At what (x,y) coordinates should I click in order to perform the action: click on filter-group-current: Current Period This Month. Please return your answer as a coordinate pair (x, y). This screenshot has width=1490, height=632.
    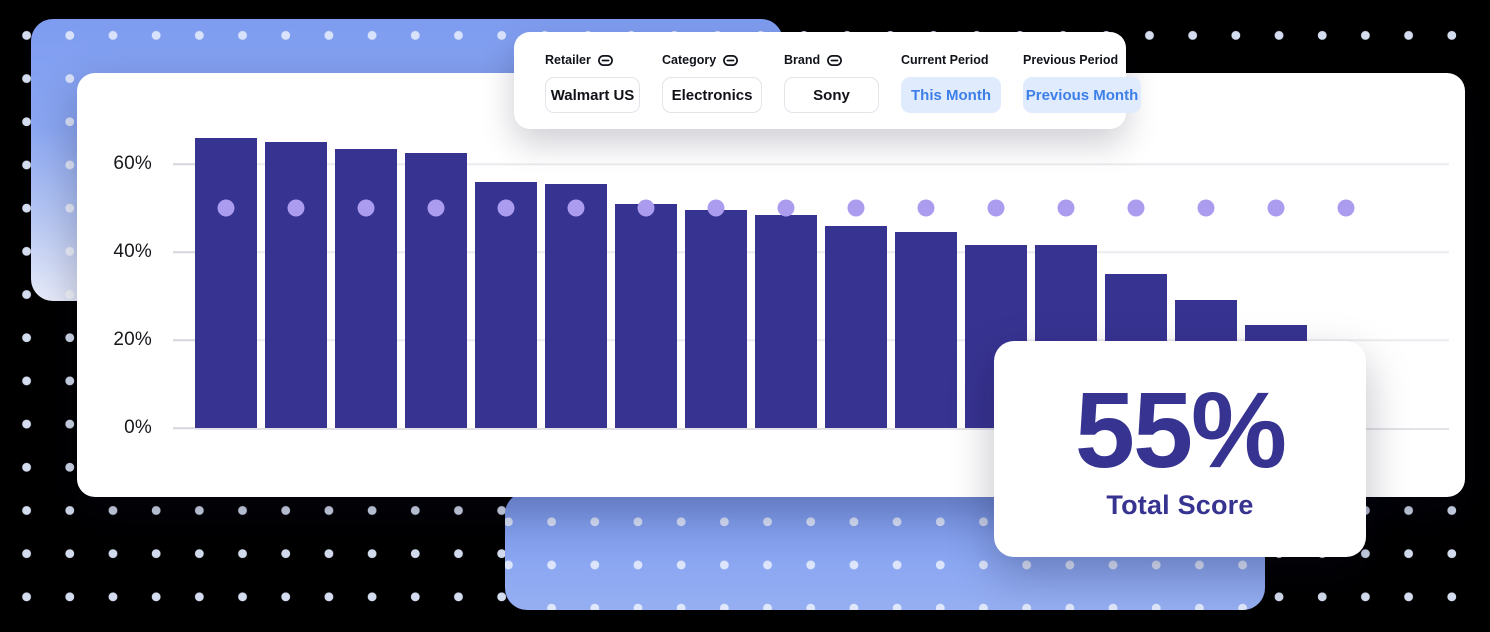
    Looking at the image, I should click on (951, 83).